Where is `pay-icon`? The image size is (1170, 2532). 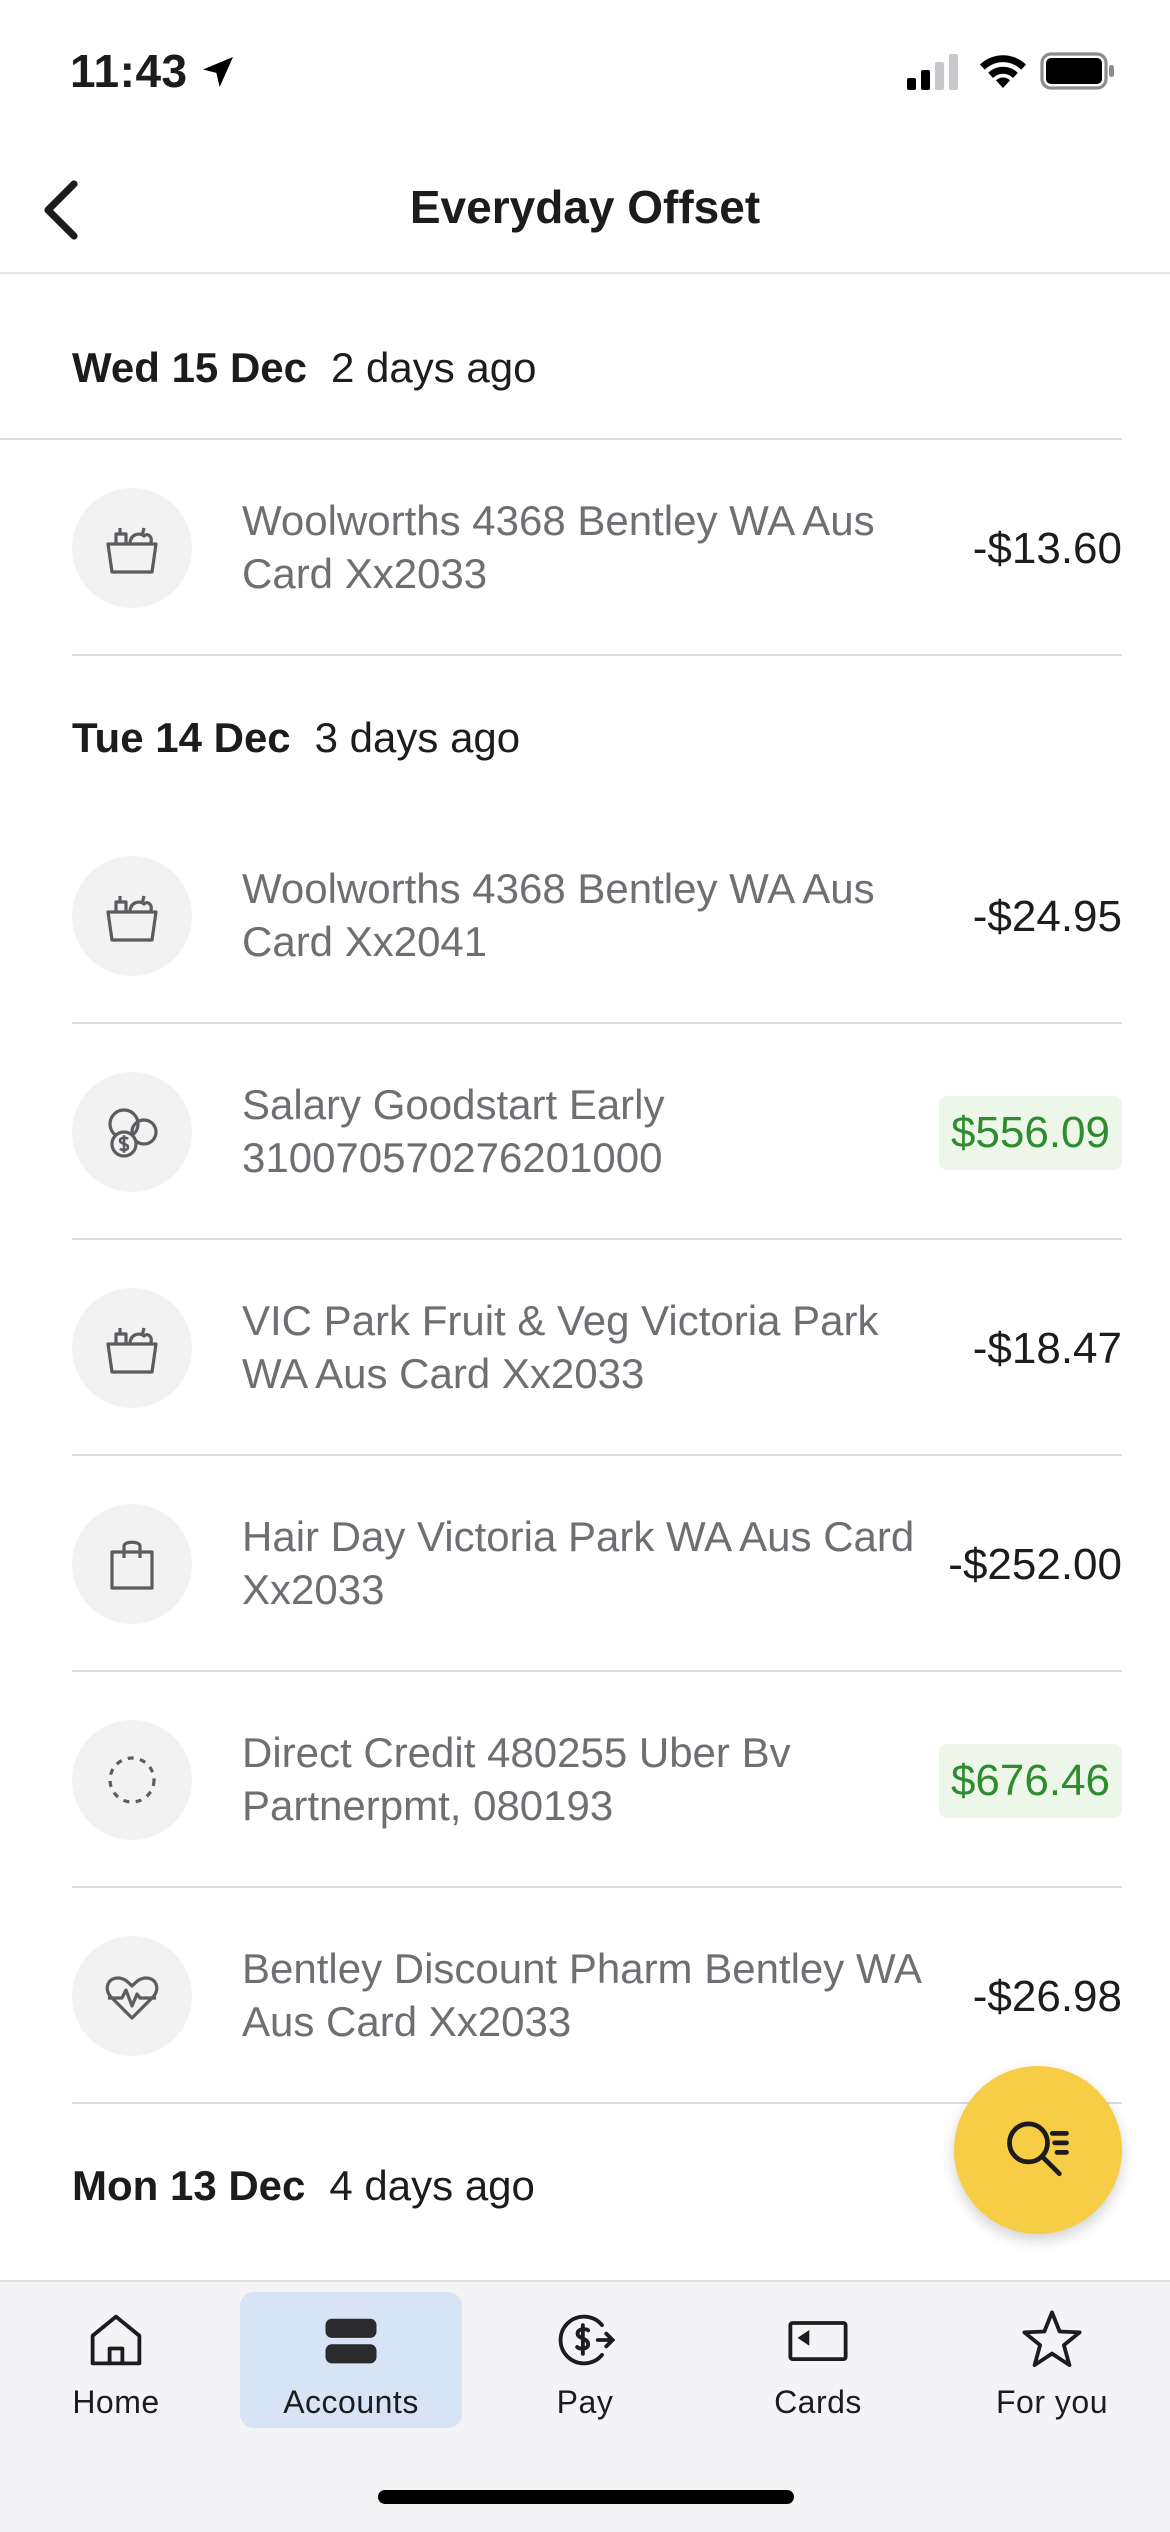 pay-icon is located at coordinates (587, 2340).